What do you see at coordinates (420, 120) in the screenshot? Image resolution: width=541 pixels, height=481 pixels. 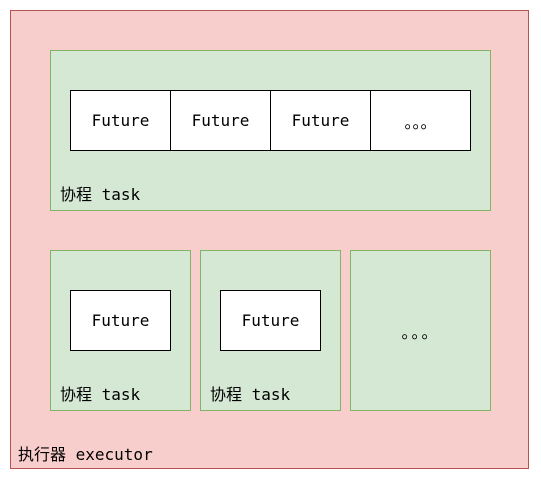 I see `future-more-box: 。。。` at bounding box center [420, 120].